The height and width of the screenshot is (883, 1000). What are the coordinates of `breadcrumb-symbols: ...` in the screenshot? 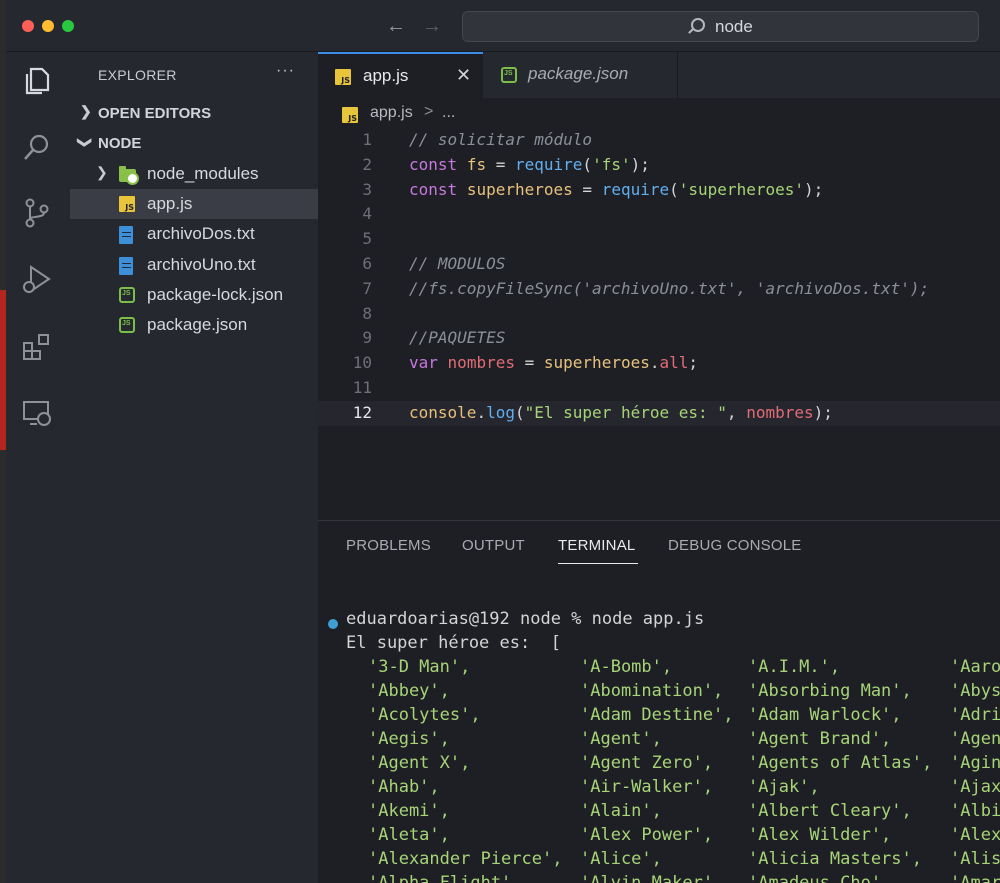 It's located at (448, 113).